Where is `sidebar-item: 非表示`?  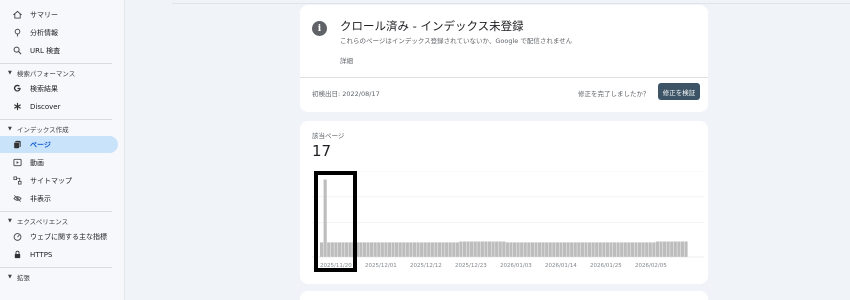
sidebar-item: 非表示 is located at coordinates (59, 198).